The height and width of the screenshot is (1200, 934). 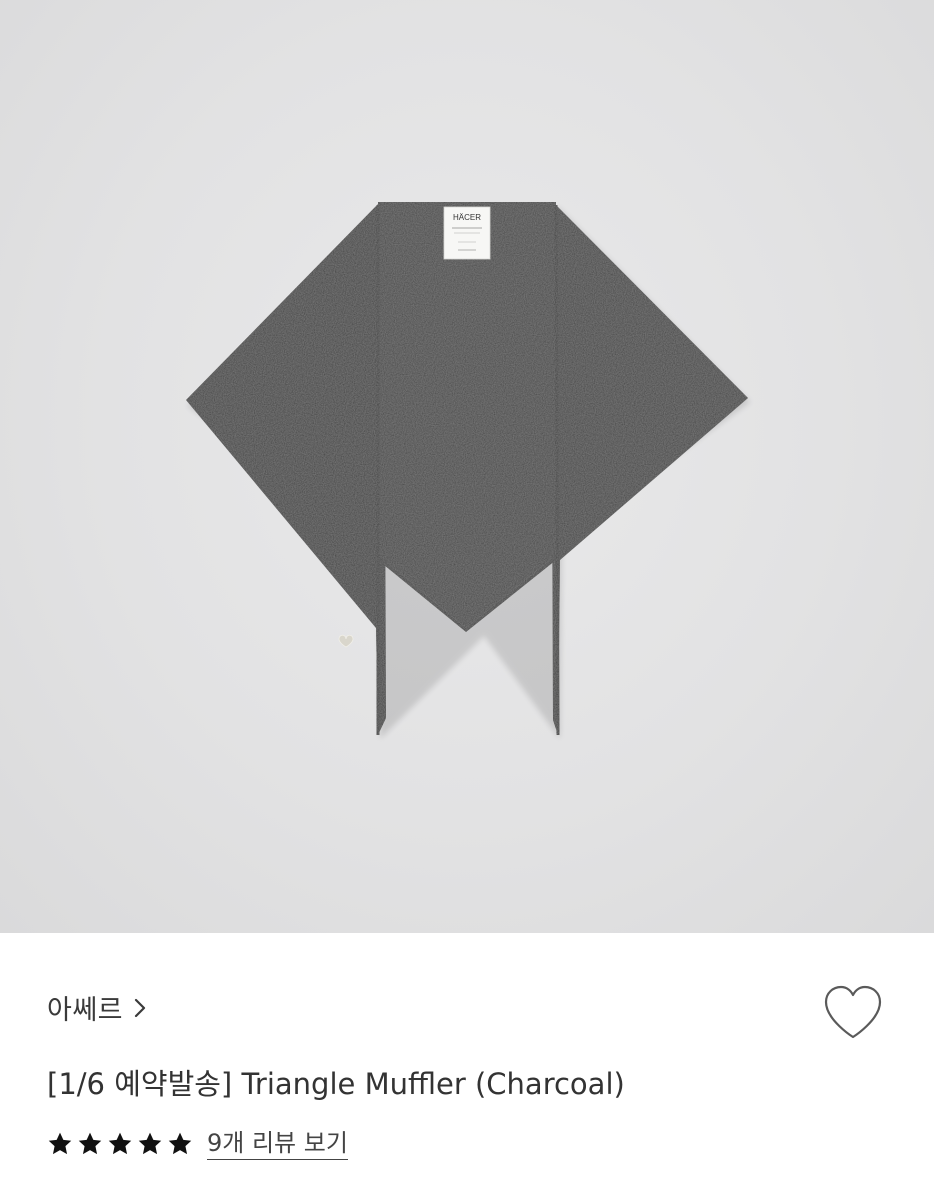 What do you see at coordinates (467, 217) in the screenshot?
I see `svg-text: HÄCER` at bounding box center [467, 217].